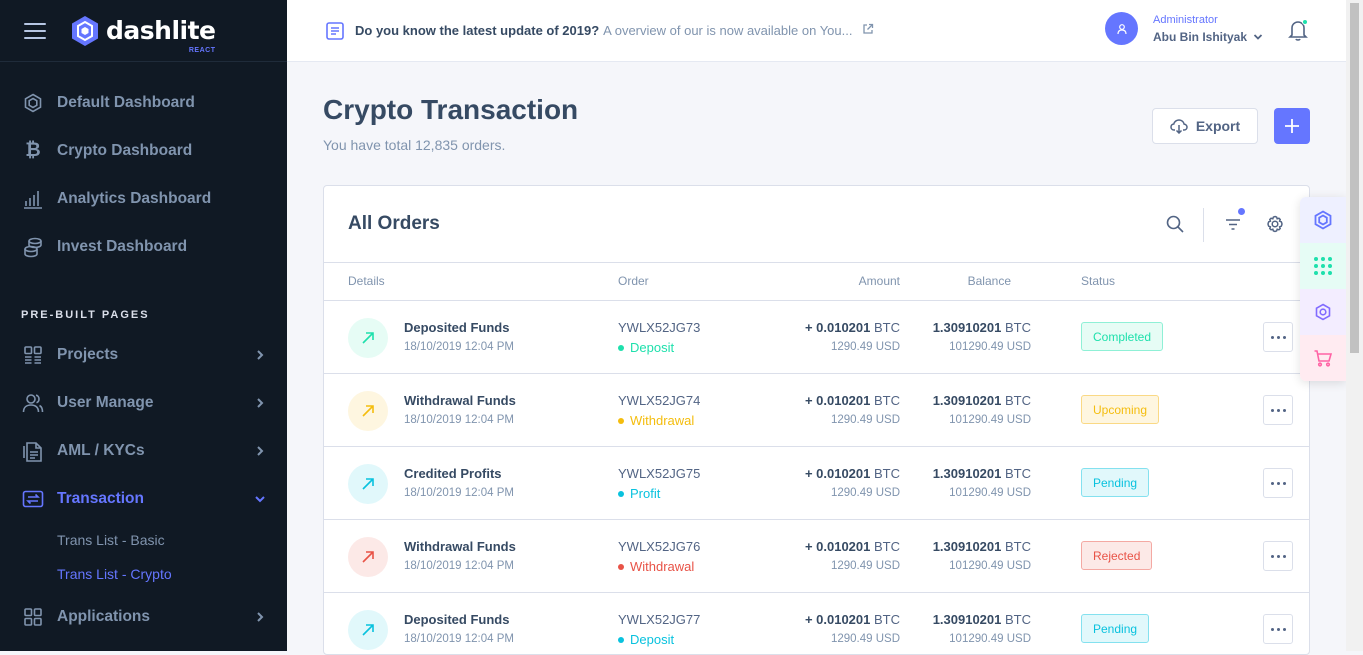 The width and height of the screenshot is (1363, 655). I want to click on demo-settings-icon, so click(1323, 312).